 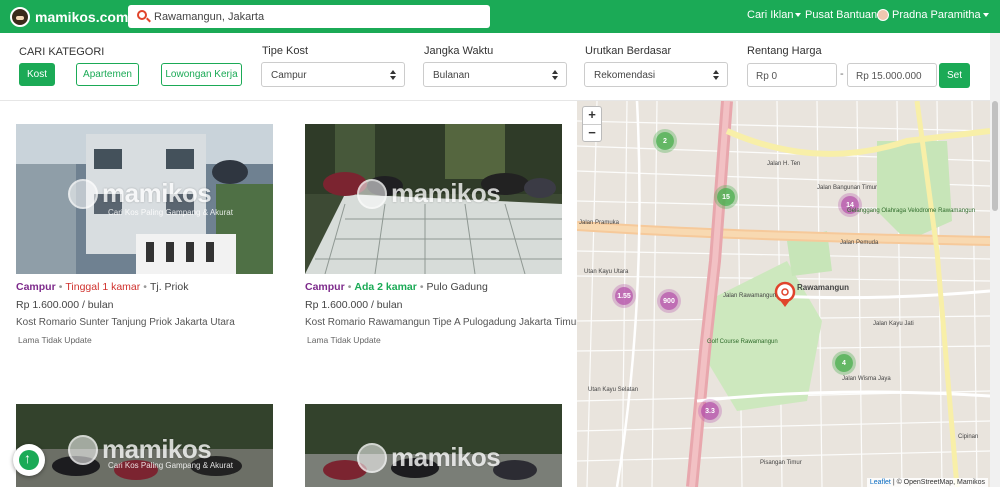 I want to click on user-menu: Pradna Paramitha, so click(x=933, y=15).